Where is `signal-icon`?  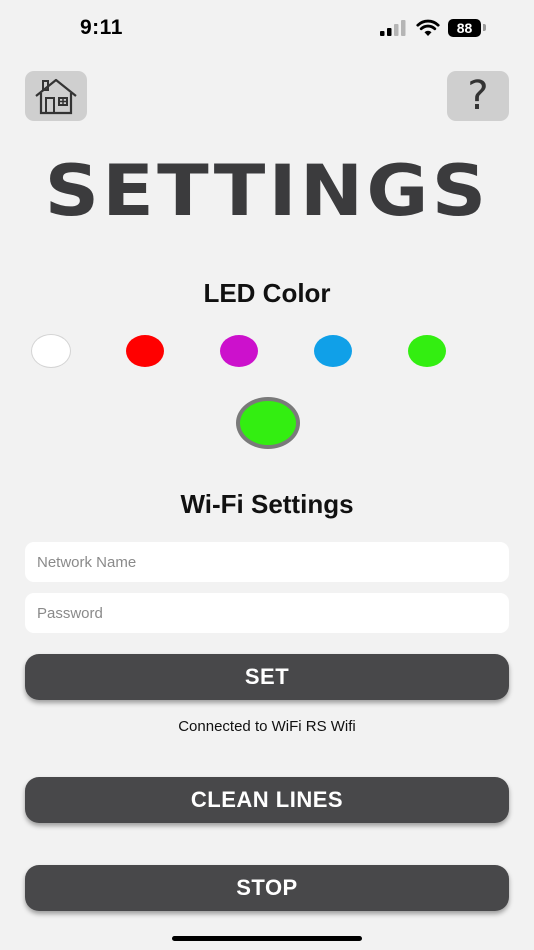 signal-icon is located at coordinates (393, 28).